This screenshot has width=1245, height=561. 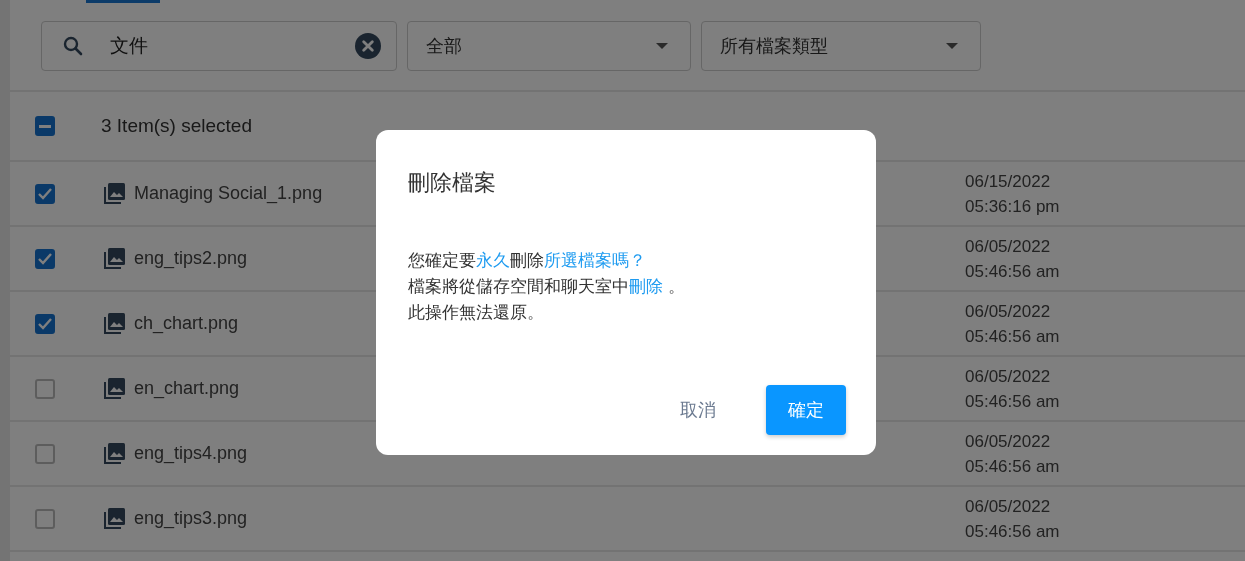 What do you see at coordinates (698, 410) in the screenshot?
I see `cancel-button: 取消` at bounding box center [698, 410].